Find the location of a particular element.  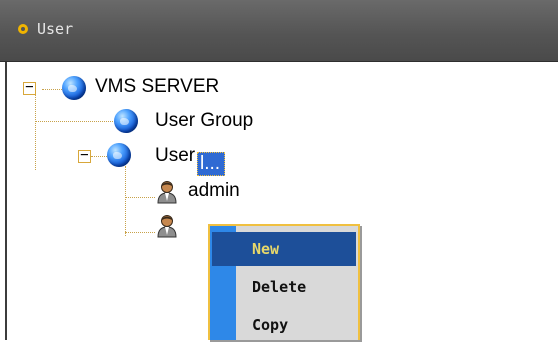

menu-item-copy: Copy is located at coordinates (284, 325).